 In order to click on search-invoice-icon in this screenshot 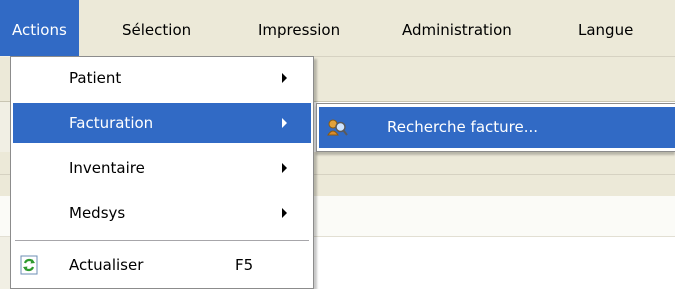, I will do `click(337, 127)`.